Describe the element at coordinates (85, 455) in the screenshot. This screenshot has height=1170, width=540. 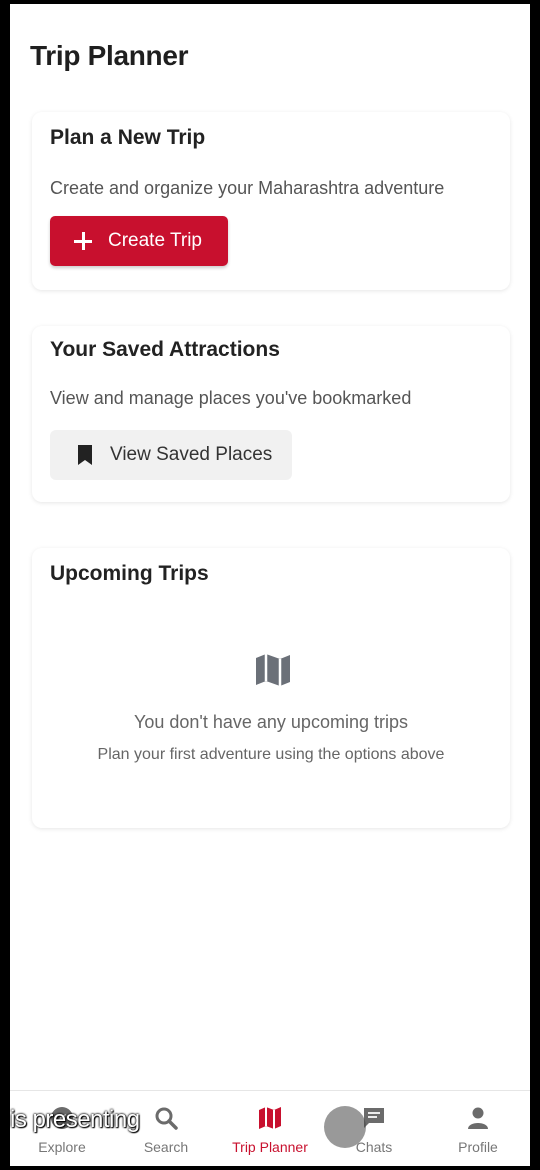
I see `bookmark-icon` at that location.